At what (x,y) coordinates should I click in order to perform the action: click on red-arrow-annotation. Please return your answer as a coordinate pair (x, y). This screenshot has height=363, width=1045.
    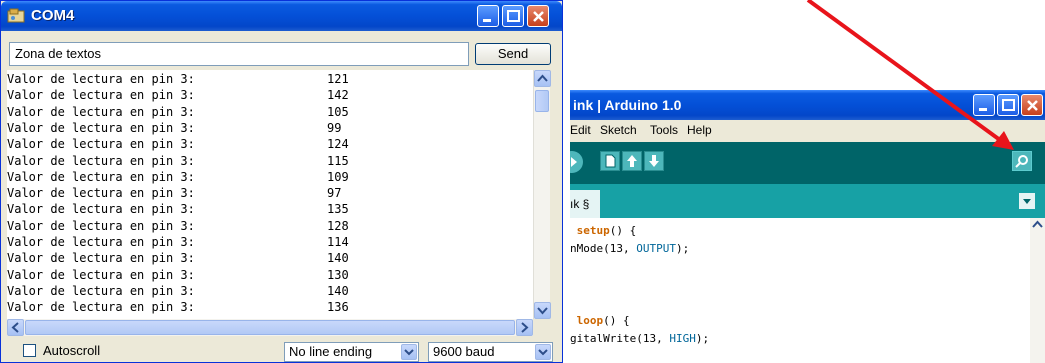
    Looking at the image, I should click on (910, 75).